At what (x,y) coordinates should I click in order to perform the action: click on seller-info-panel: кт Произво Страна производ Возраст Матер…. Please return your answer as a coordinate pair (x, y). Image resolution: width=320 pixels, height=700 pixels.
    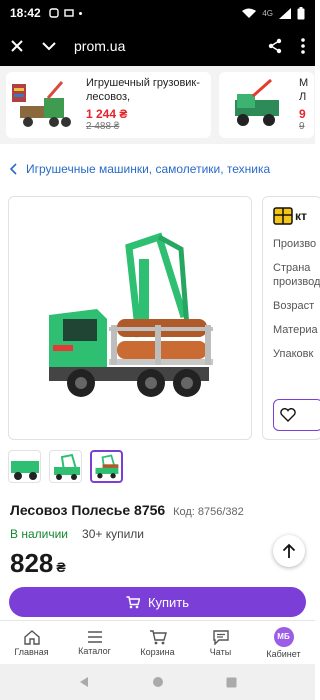
    Looking at the image, I should click on (291, 318).